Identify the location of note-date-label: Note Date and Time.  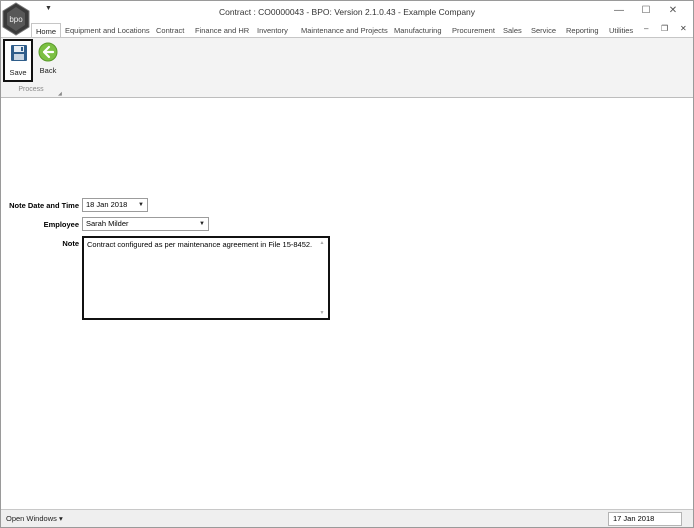
(44, 205).